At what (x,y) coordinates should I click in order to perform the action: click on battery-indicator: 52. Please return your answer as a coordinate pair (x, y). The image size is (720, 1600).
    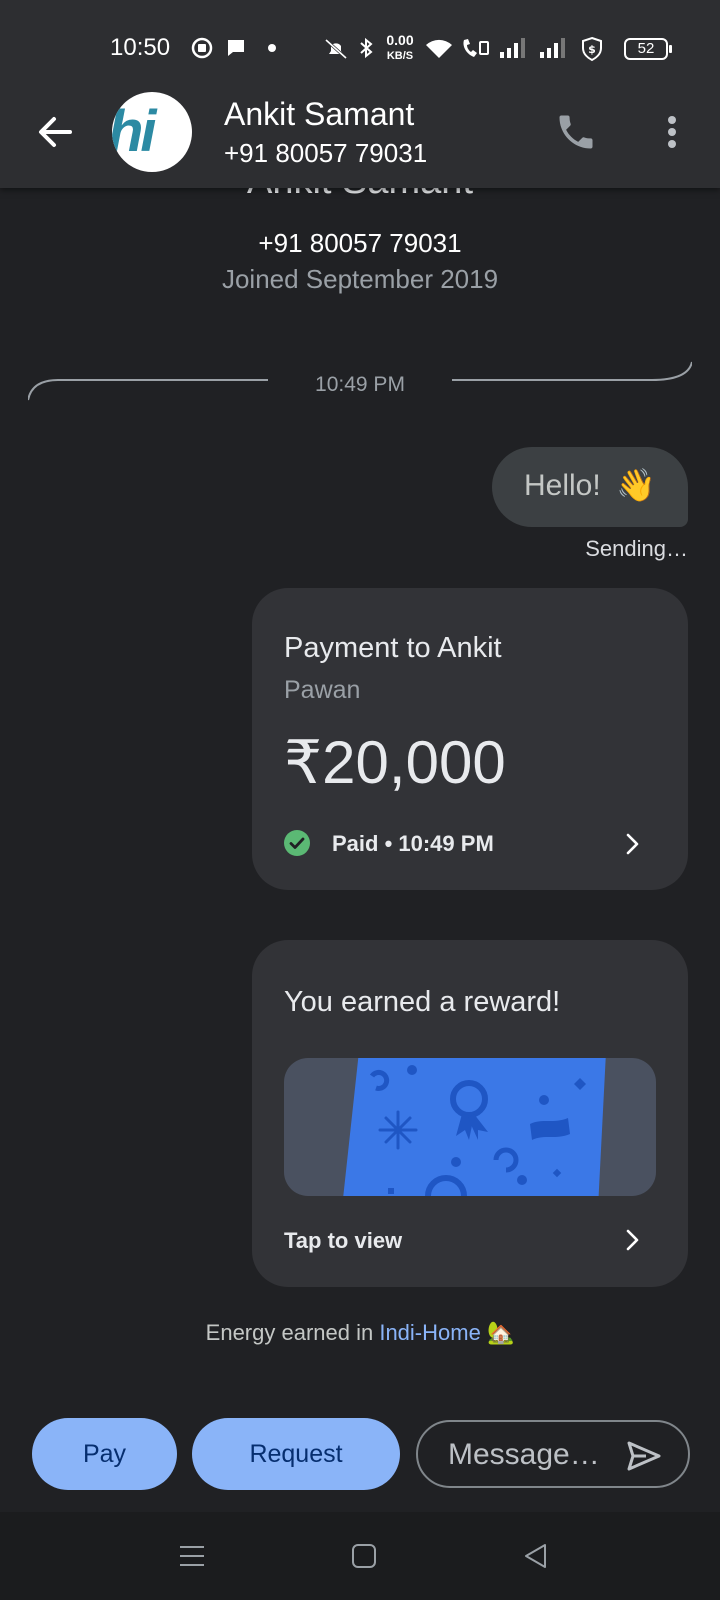
    Looking at the image, I should click on (648, 49).